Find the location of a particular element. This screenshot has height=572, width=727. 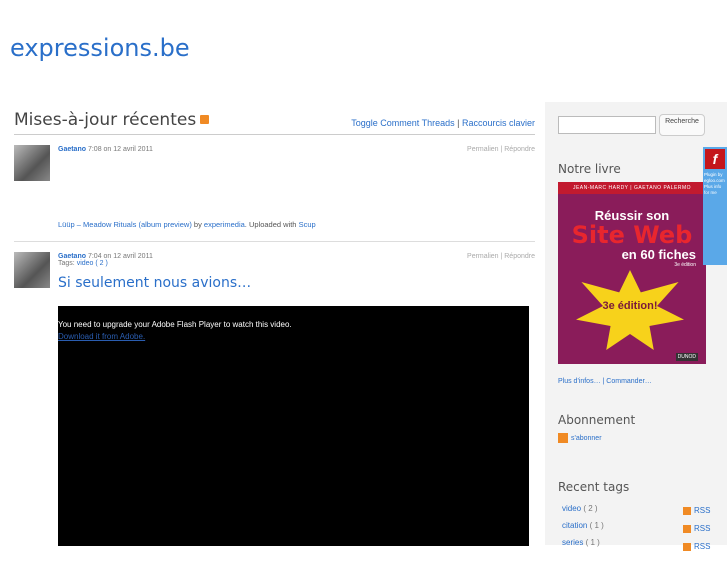

book-title-line2: Site Web is located at coordinates (632, 235).